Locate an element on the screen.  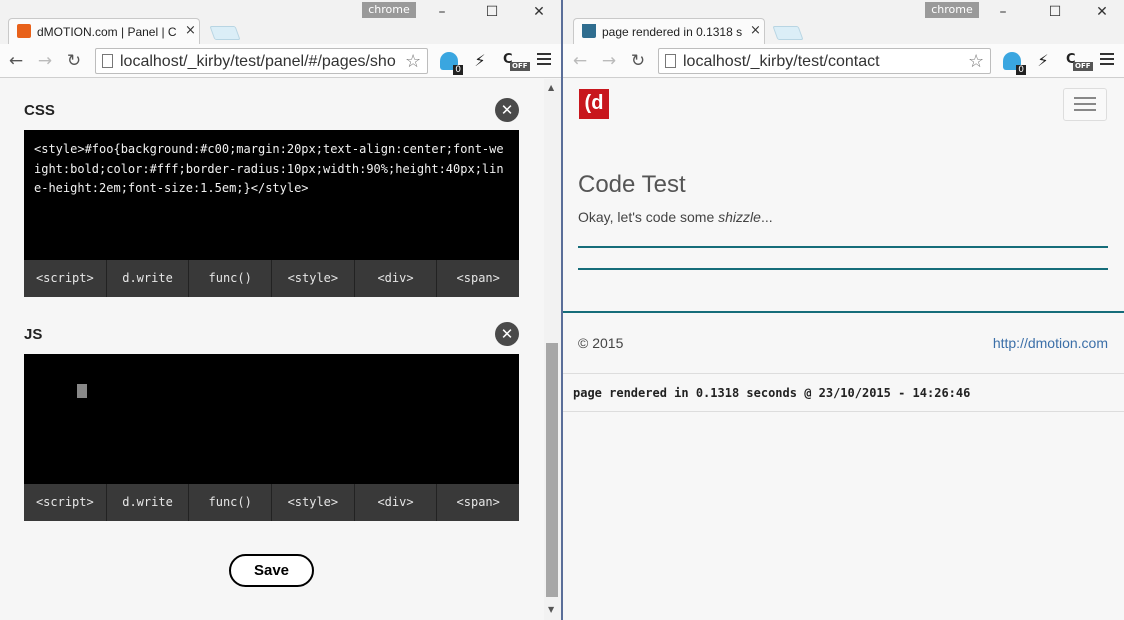
footer-rule is located at coordinates (843, 312).